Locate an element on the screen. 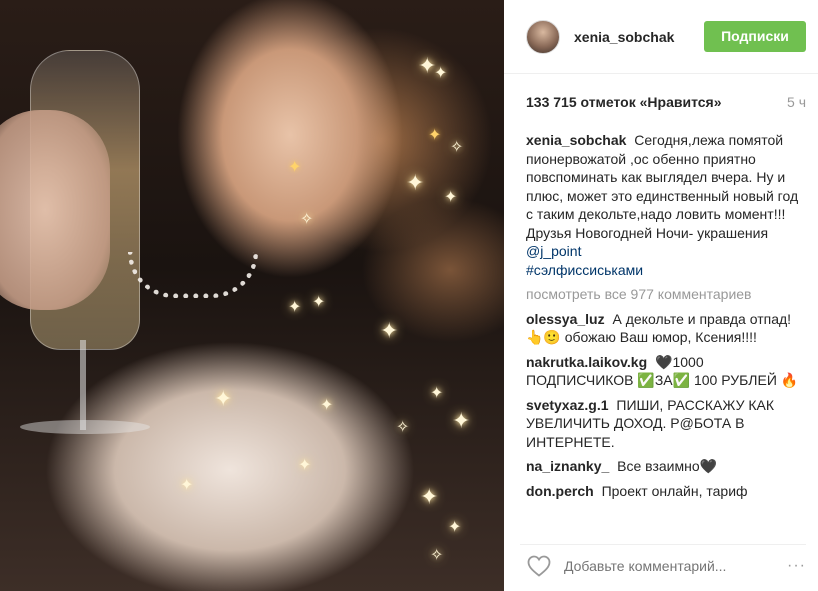 The image size is (818, 591). pearl-necklace-shape is located at coordinates (193, 275).